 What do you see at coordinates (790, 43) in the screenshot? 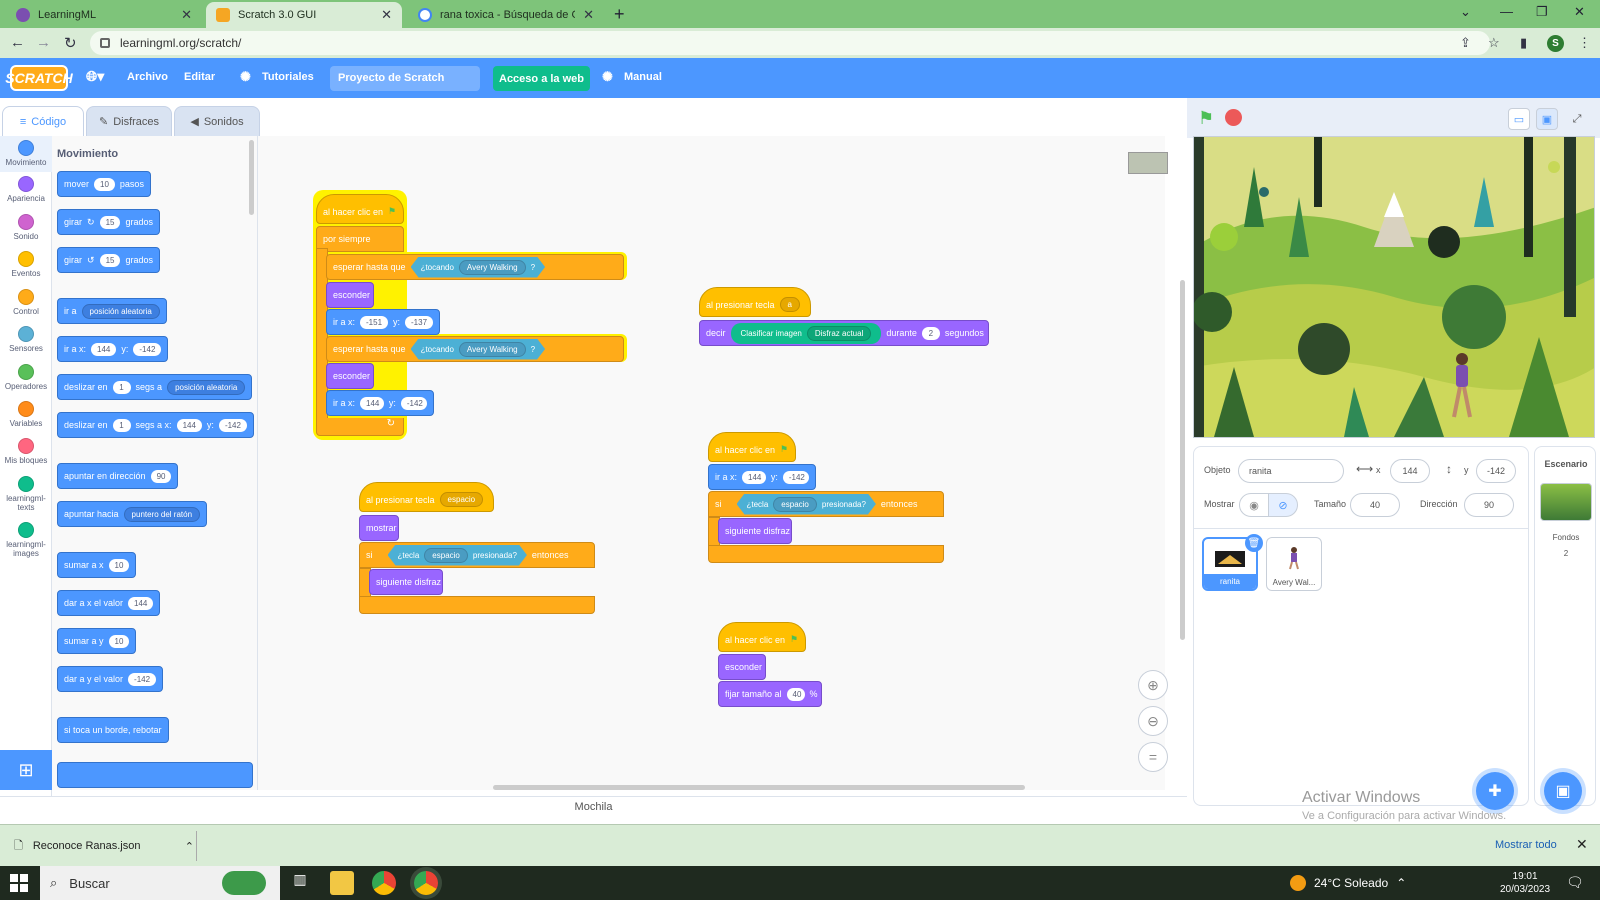
I see `url-bar: learningml.org/scratch/` at bounding box center [790, 43].